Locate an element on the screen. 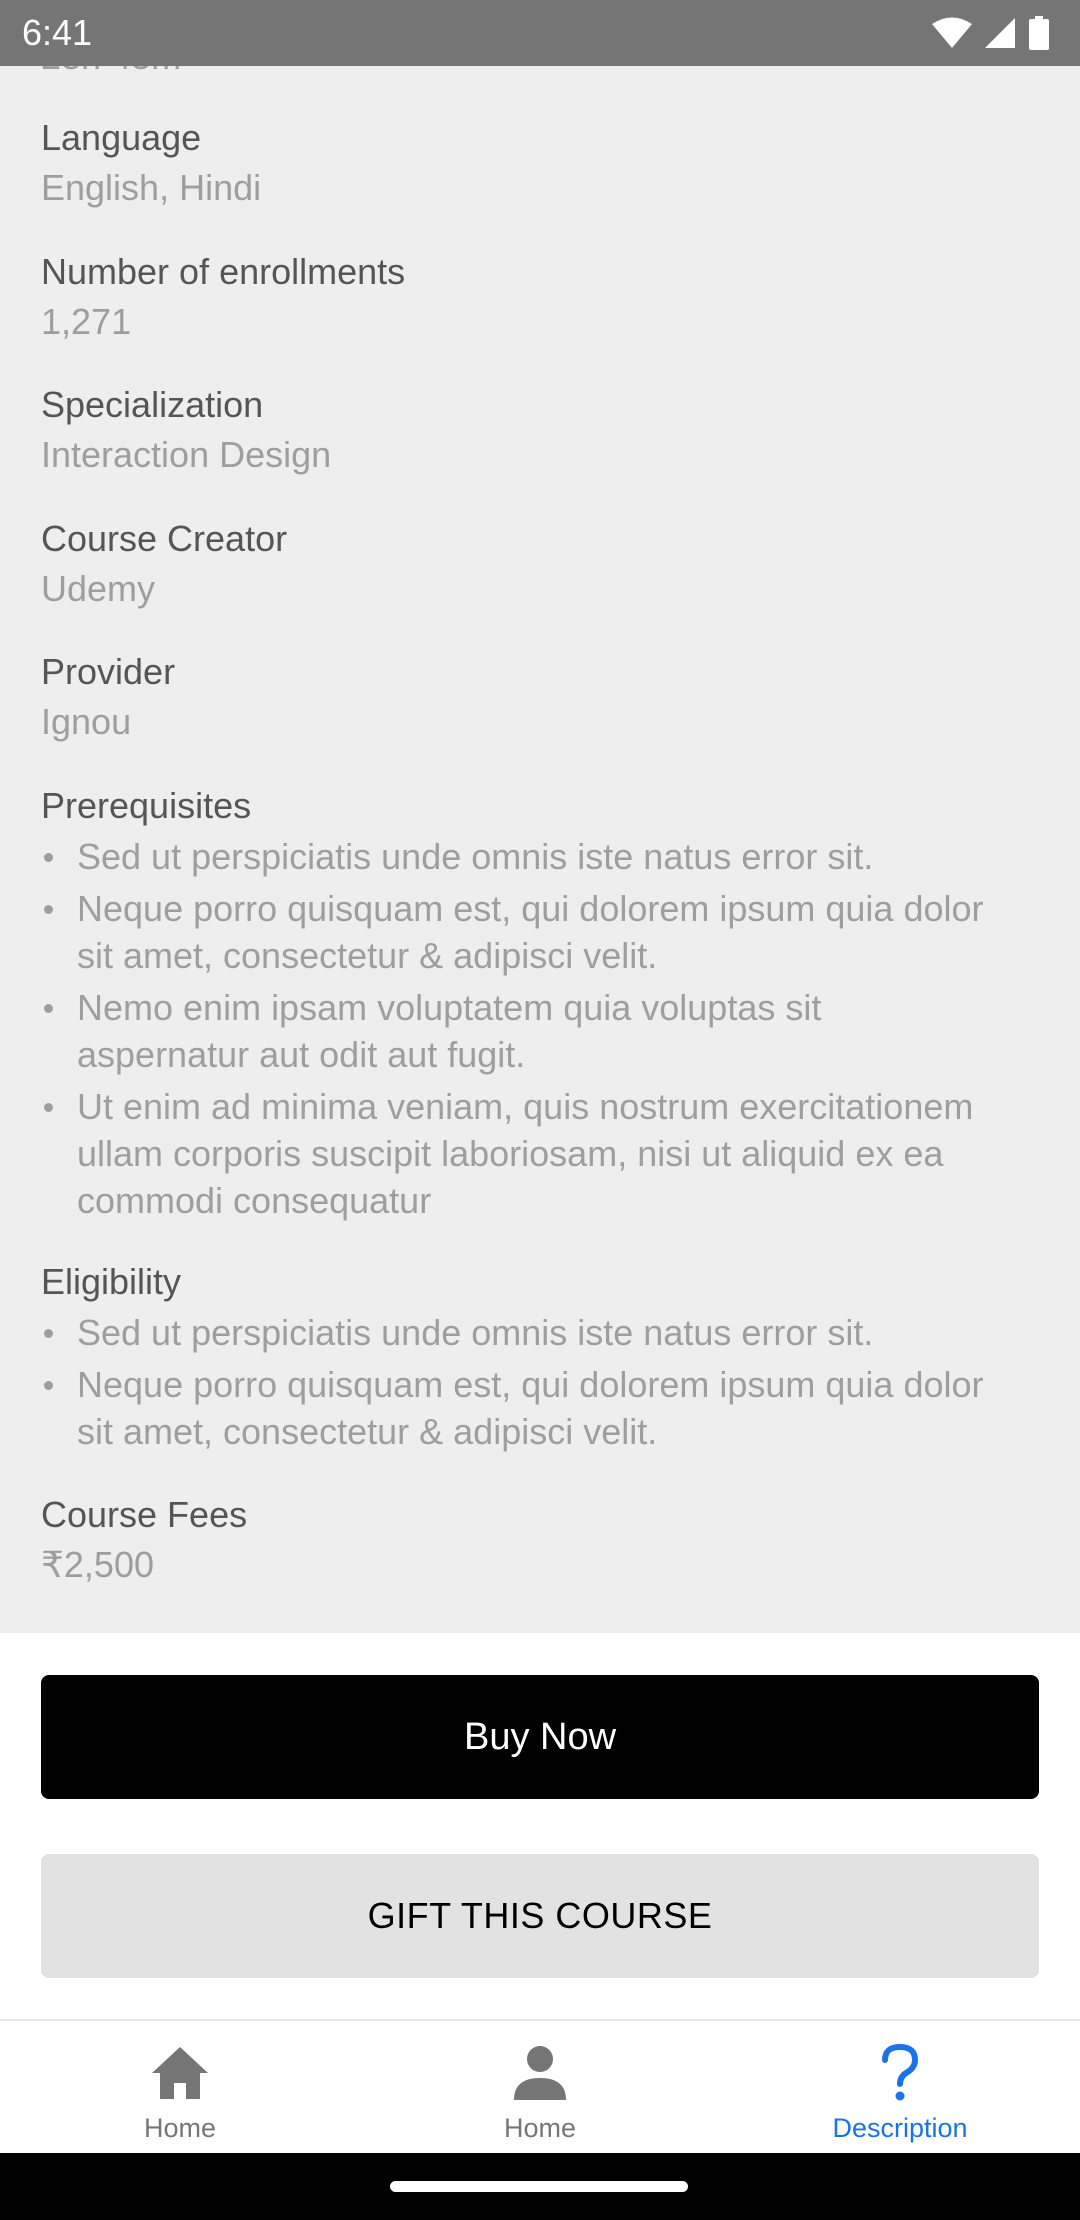  nav-label-home: Home is located at coordinates (180, 2128).